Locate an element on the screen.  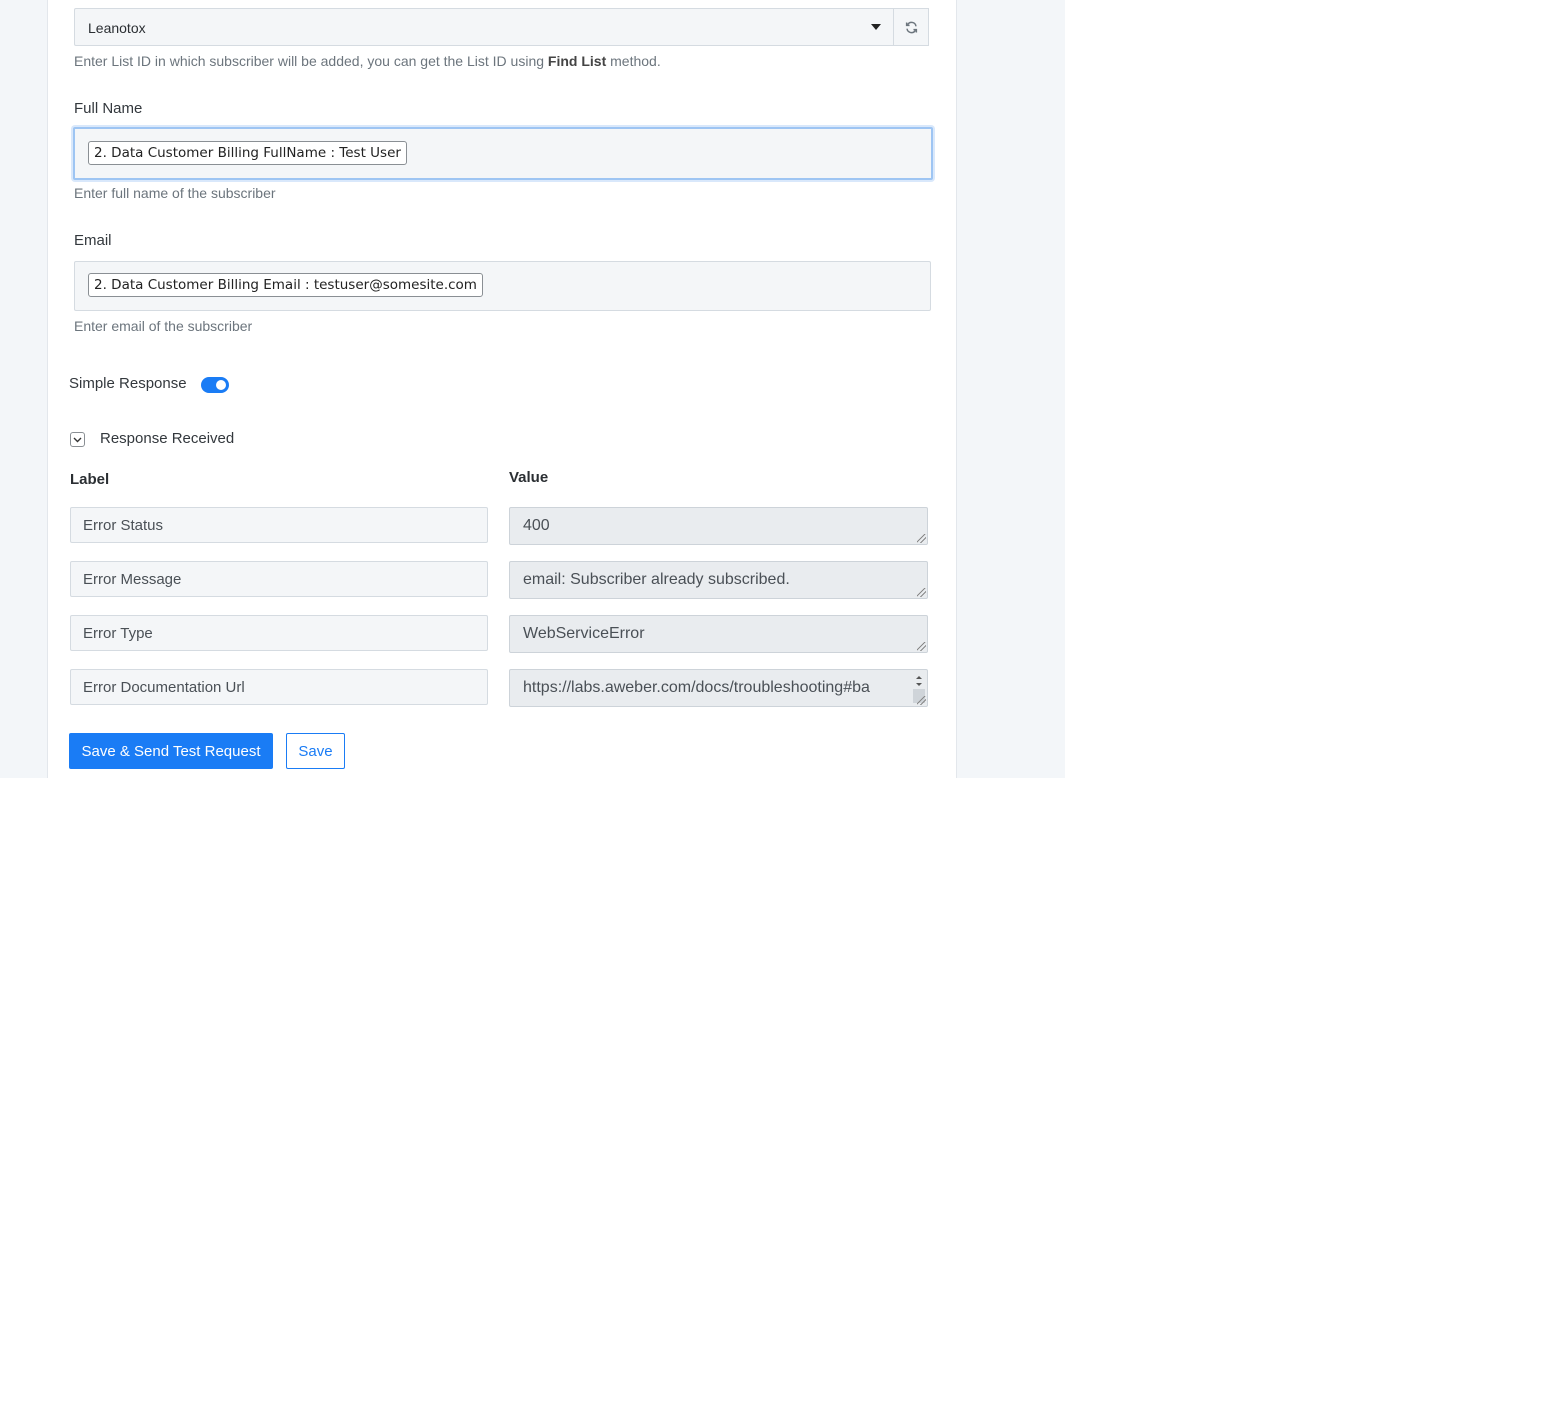
save-and-send-test-request-button: Save & Send Test Request is located at coordinates (171, 751).